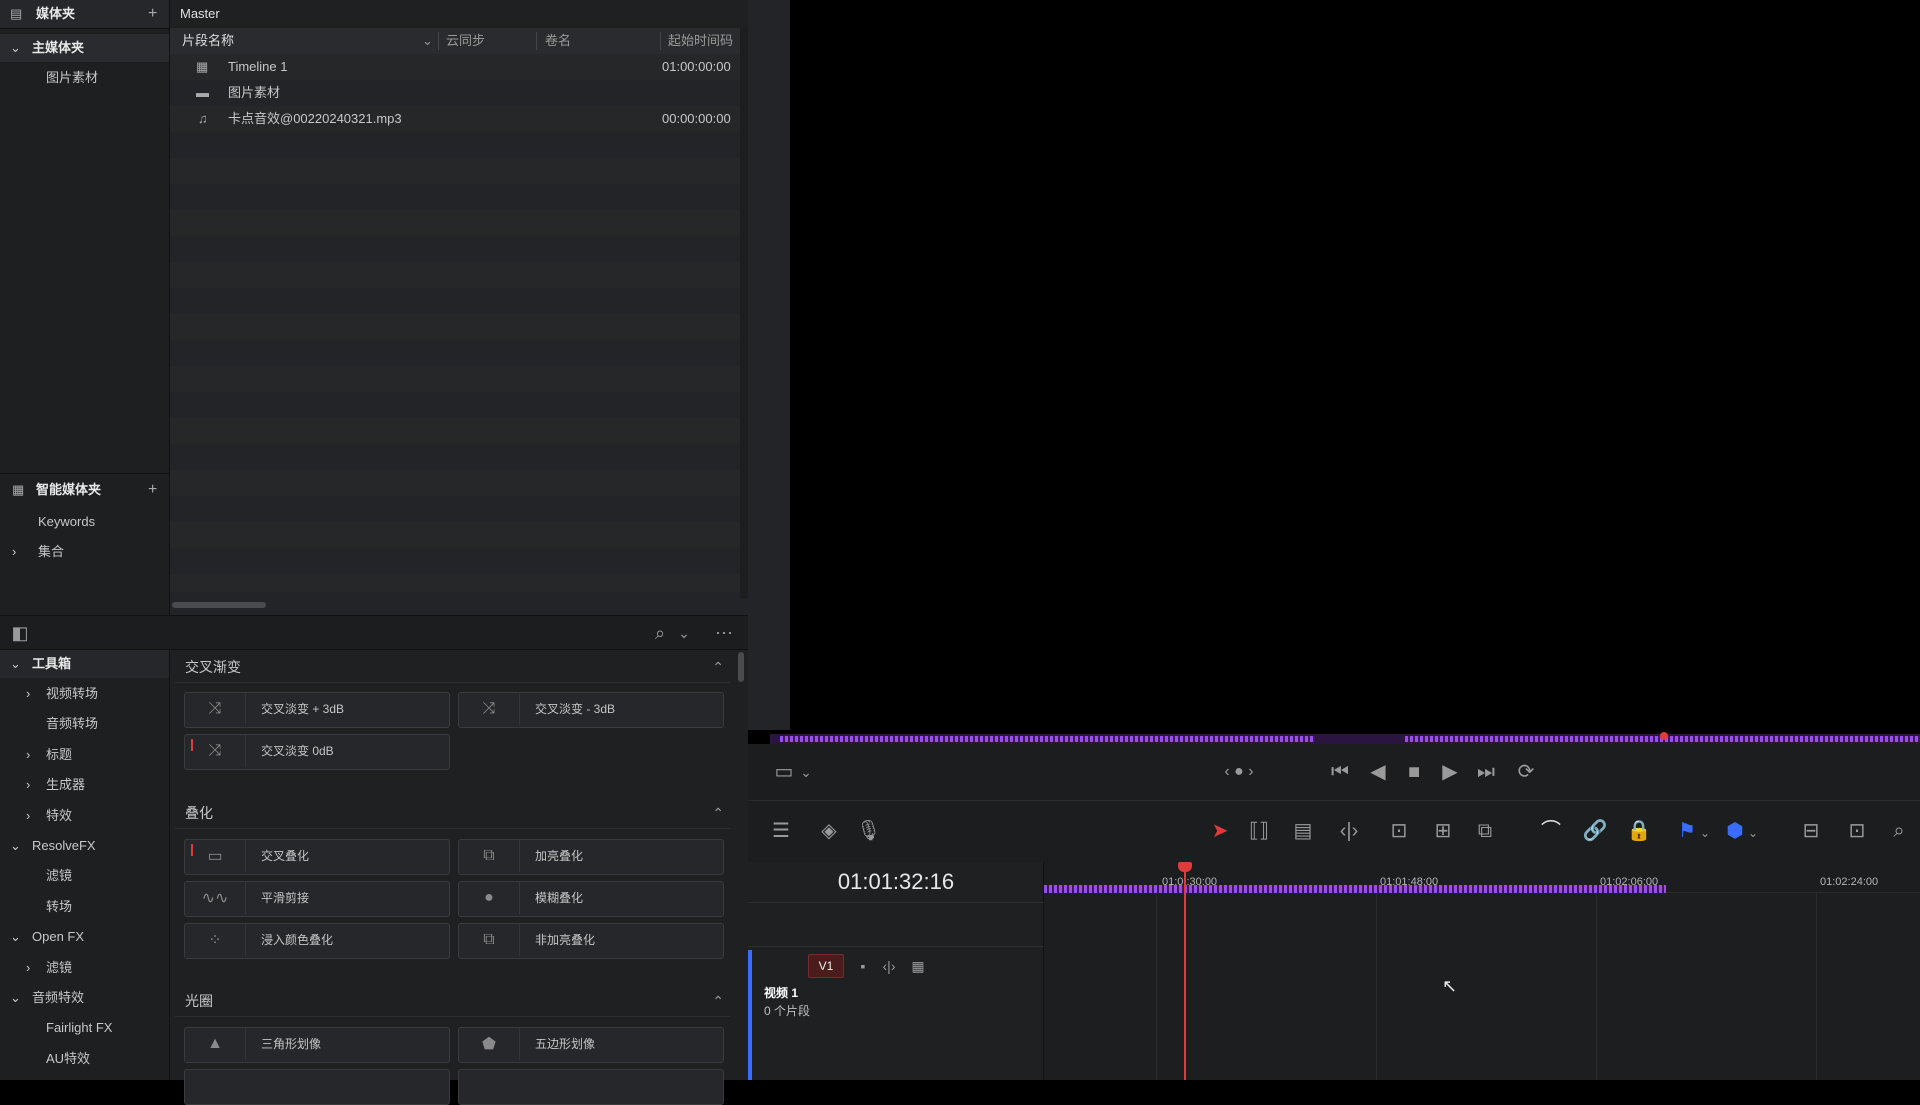 Image resolution: width=1920 pixels, height=1105 pixels. What do you see at coordinates (84, 937) in the screenshot?
I see `tree-item-openfx: ⌄ Open FX` at bounding box center [84, 937].